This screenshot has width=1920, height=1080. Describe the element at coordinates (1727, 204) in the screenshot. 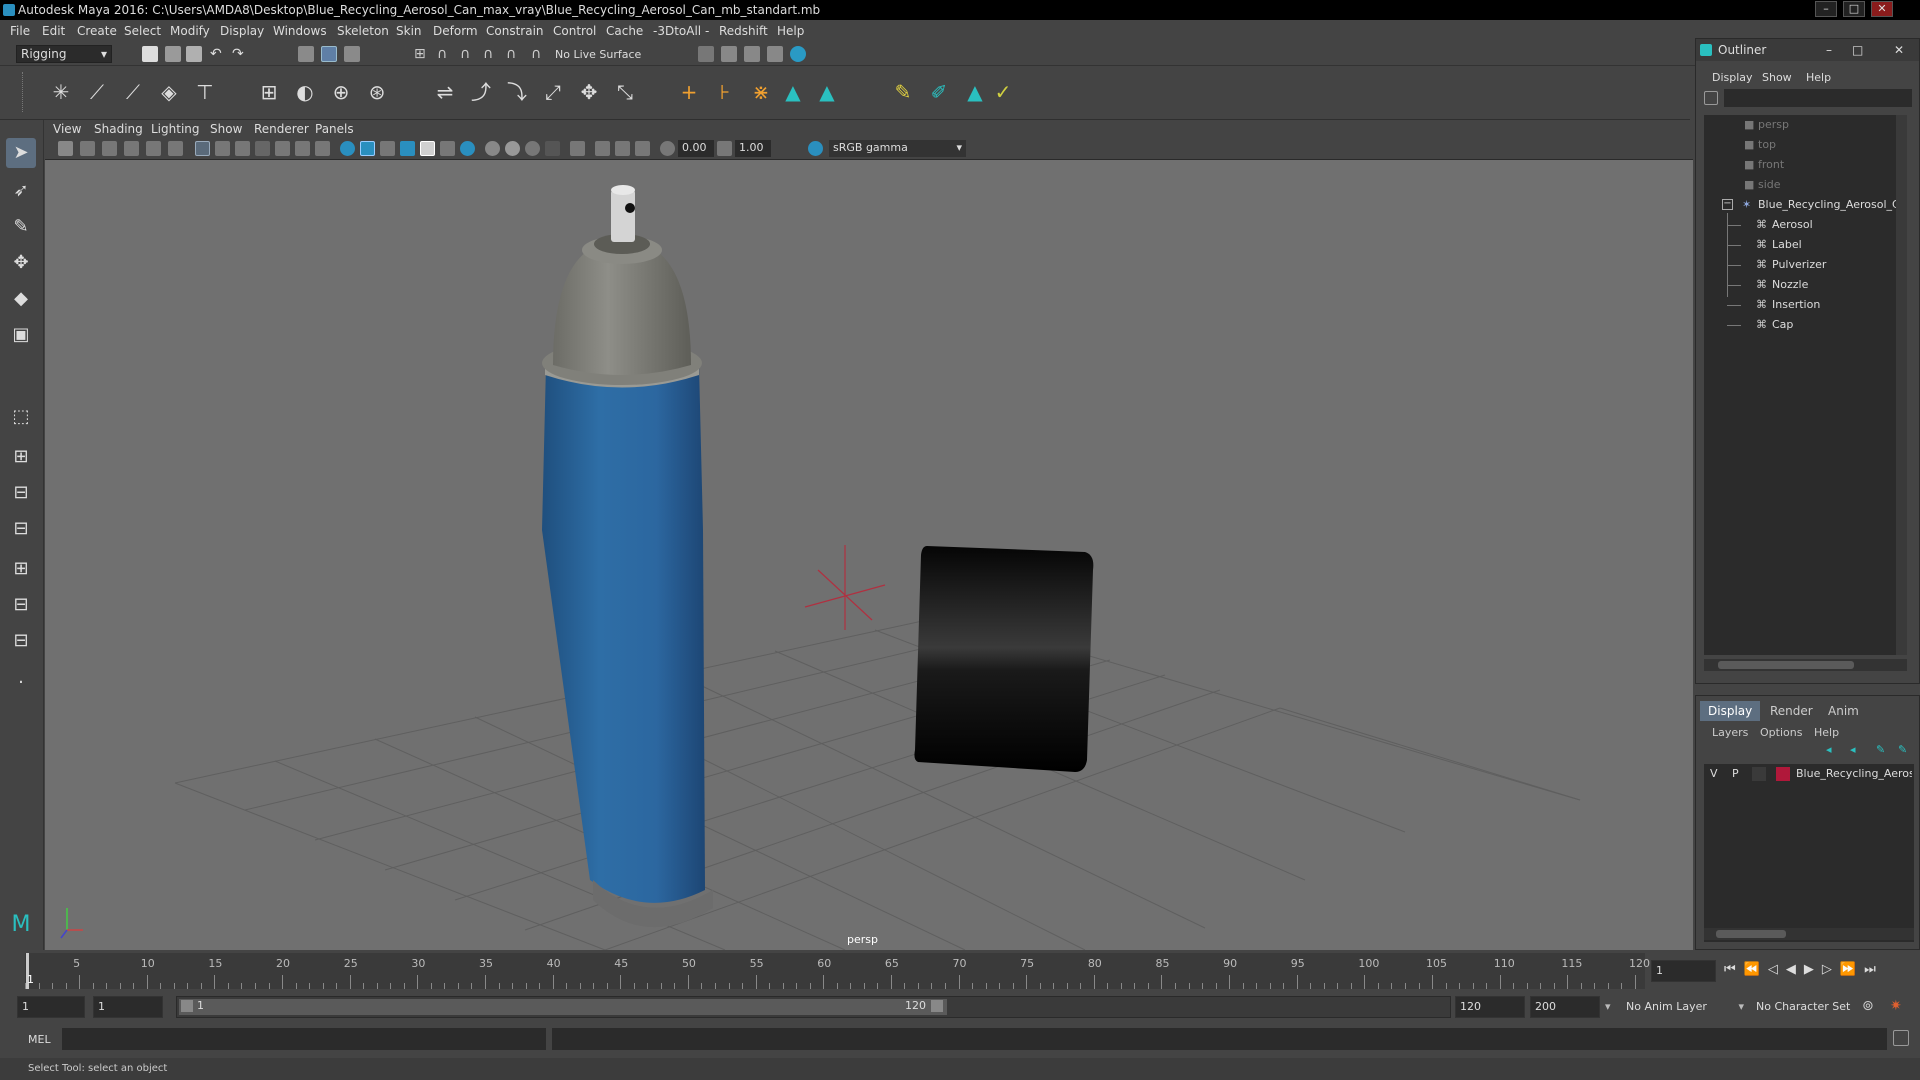

I see `collapse-icon: −` at that location.